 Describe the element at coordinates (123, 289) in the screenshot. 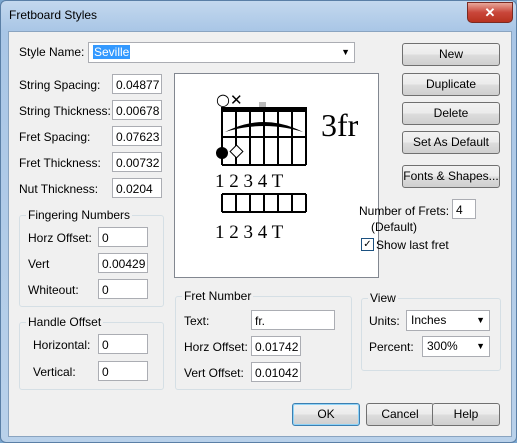

I see `whiteout-field: 0` at that location.